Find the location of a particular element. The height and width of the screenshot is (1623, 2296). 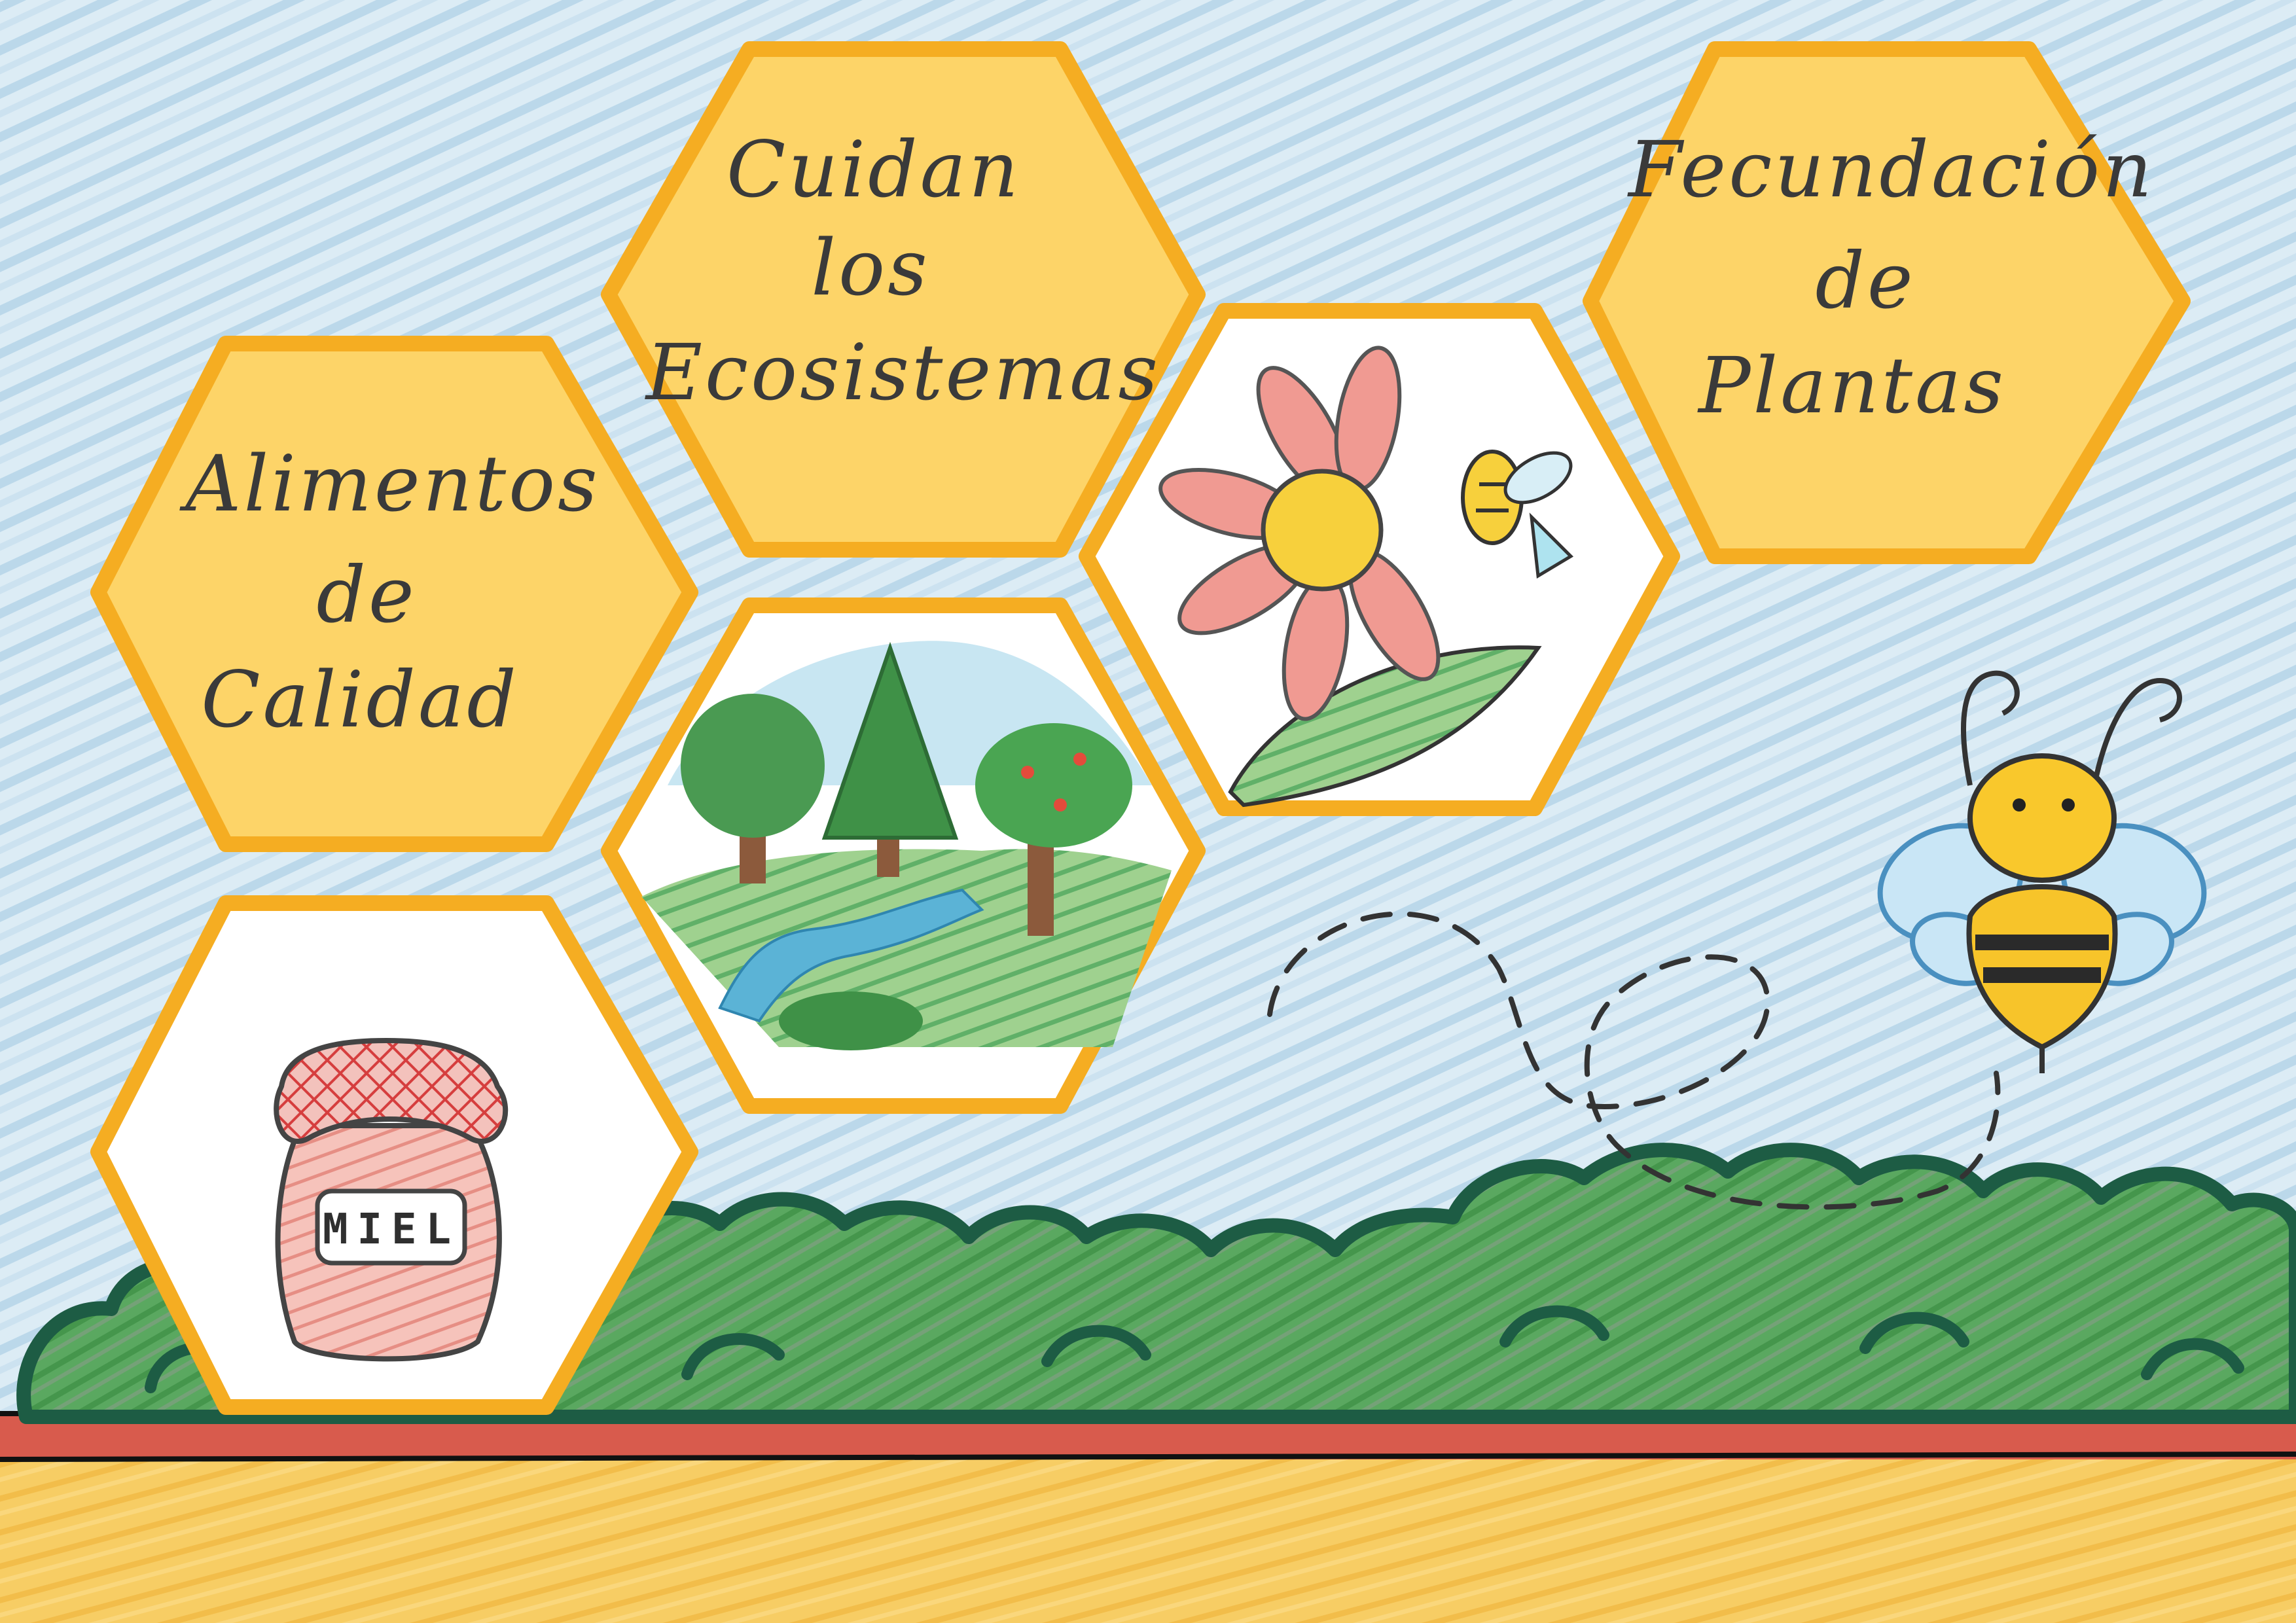

jar-label: MIEL is located at coordinates (391, 1229).